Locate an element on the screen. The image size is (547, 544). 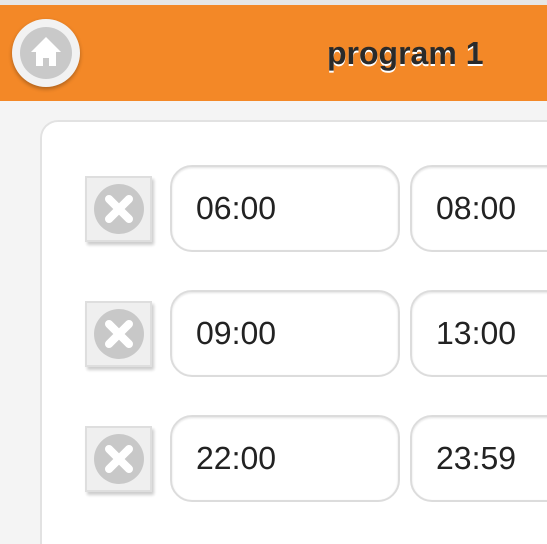
home-button is located at coordinates (46, 53).